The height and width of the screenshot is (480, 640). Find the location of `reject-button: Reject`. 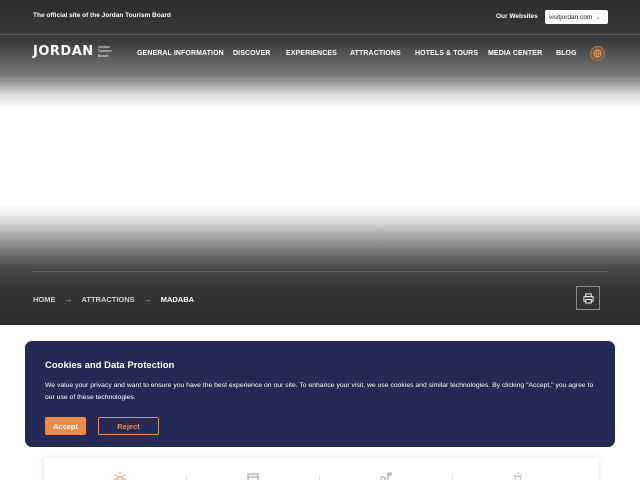

reject-button: Reject is located at coordinates (128, 426).